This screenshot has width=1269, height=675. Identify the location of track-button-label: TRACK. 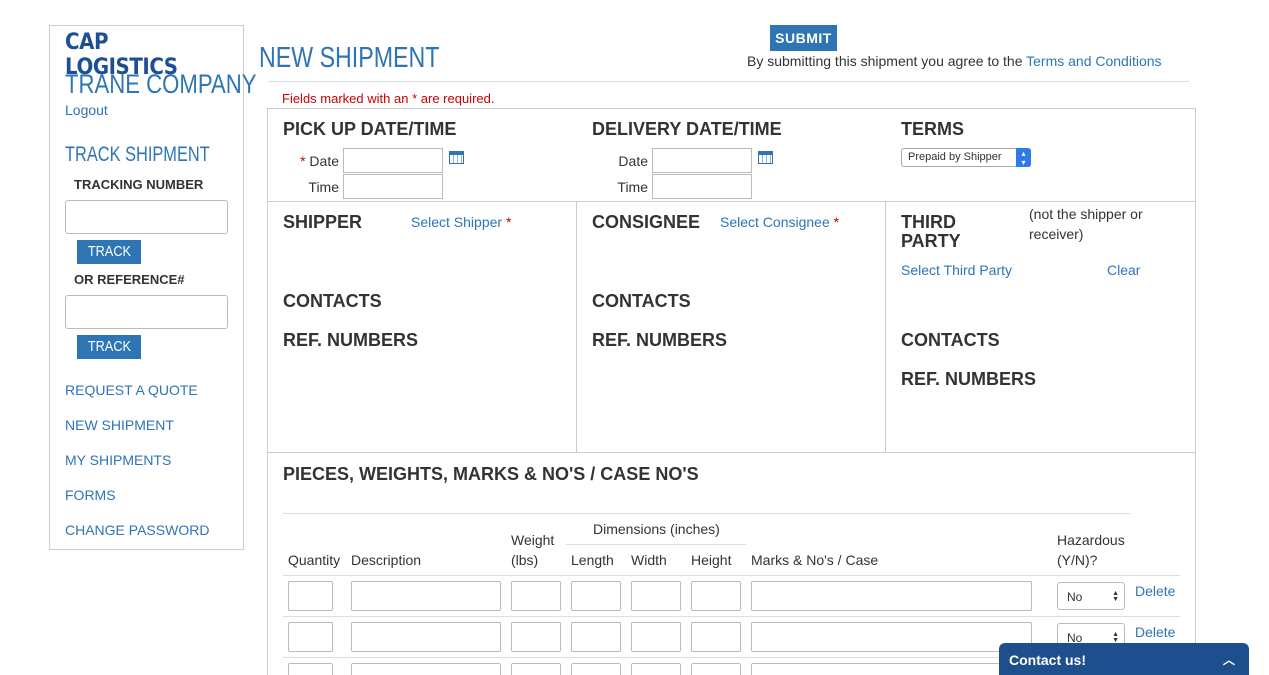
(109, 251).